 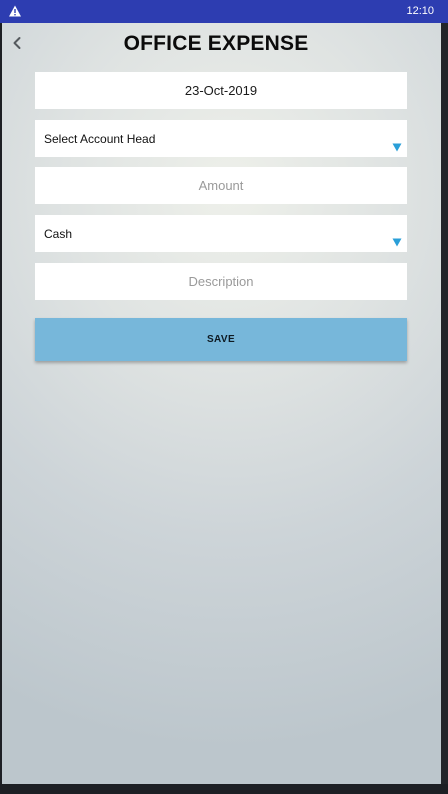 I want to click on screen-edge-right, so click(x=444, y=403).